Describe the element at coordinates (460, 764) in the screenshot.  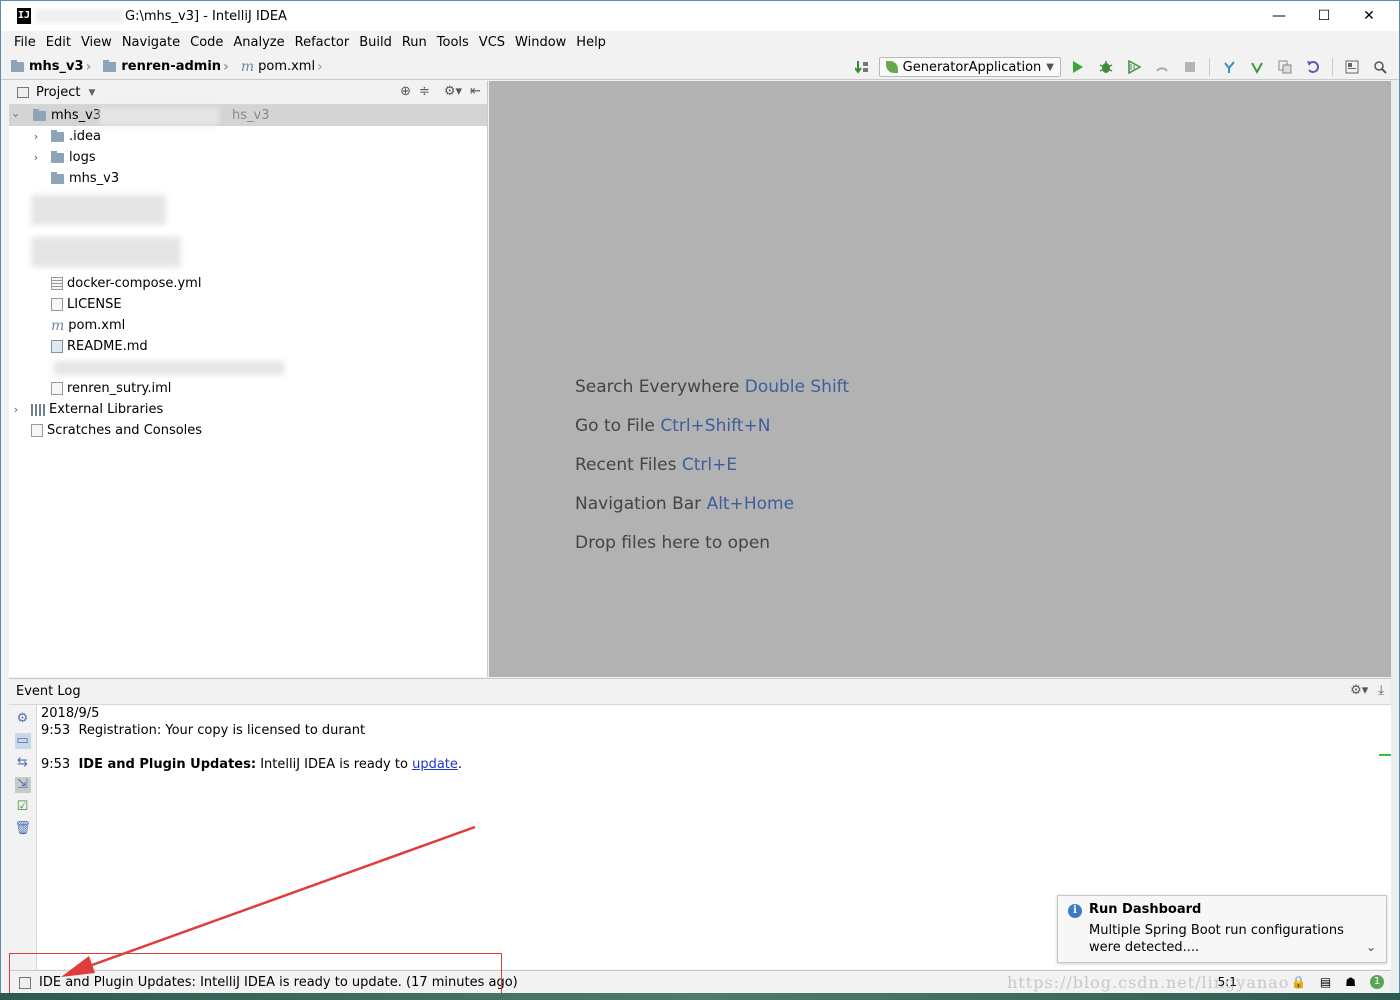
I see `log-suffix: .` at that location.